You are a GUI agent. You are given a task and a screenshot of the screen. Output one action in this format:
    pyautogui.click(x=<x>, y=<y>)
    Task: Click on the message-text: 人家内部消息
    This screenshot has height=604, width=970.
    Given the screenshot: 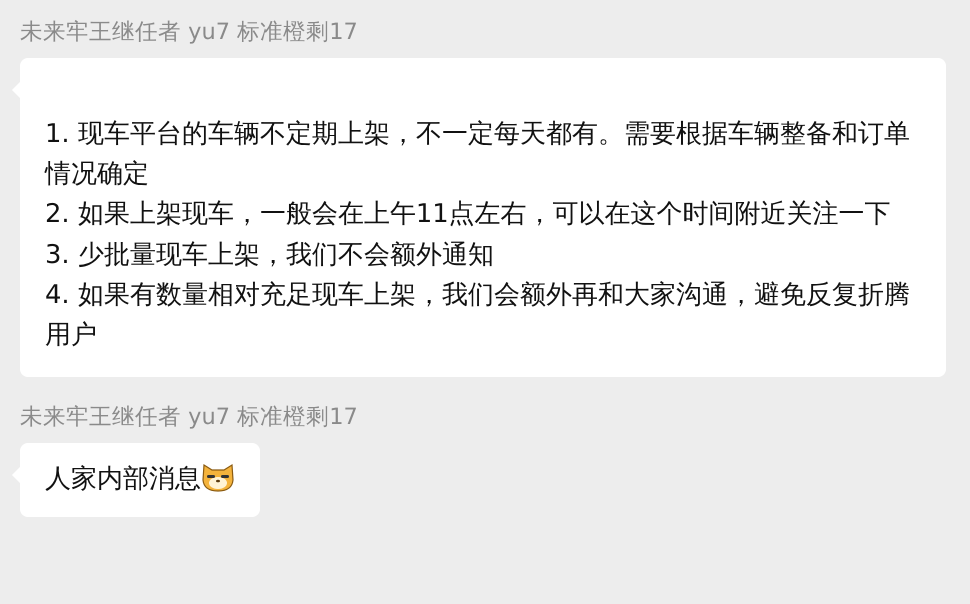 What is the action you would take?
    pyautogui.click(x=123, y=479)
    